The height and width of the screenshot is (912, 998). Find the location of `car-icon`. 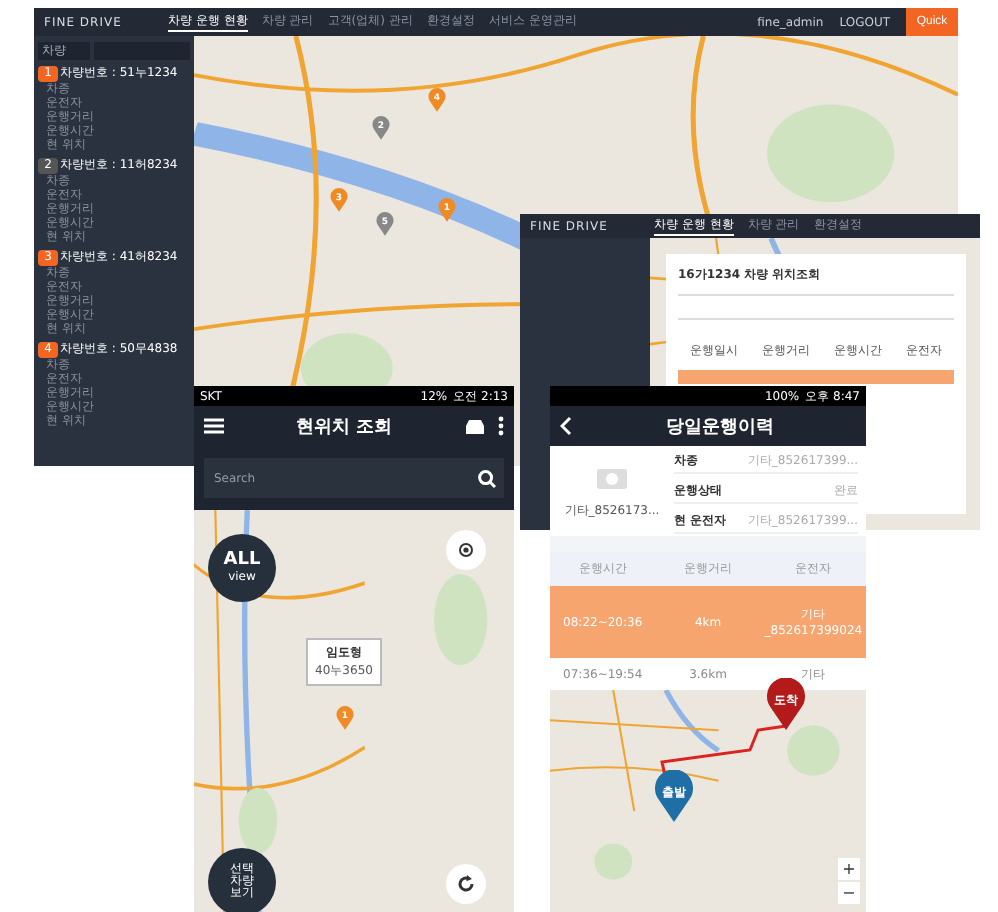

car-icon is located at coordinates (475, 426).